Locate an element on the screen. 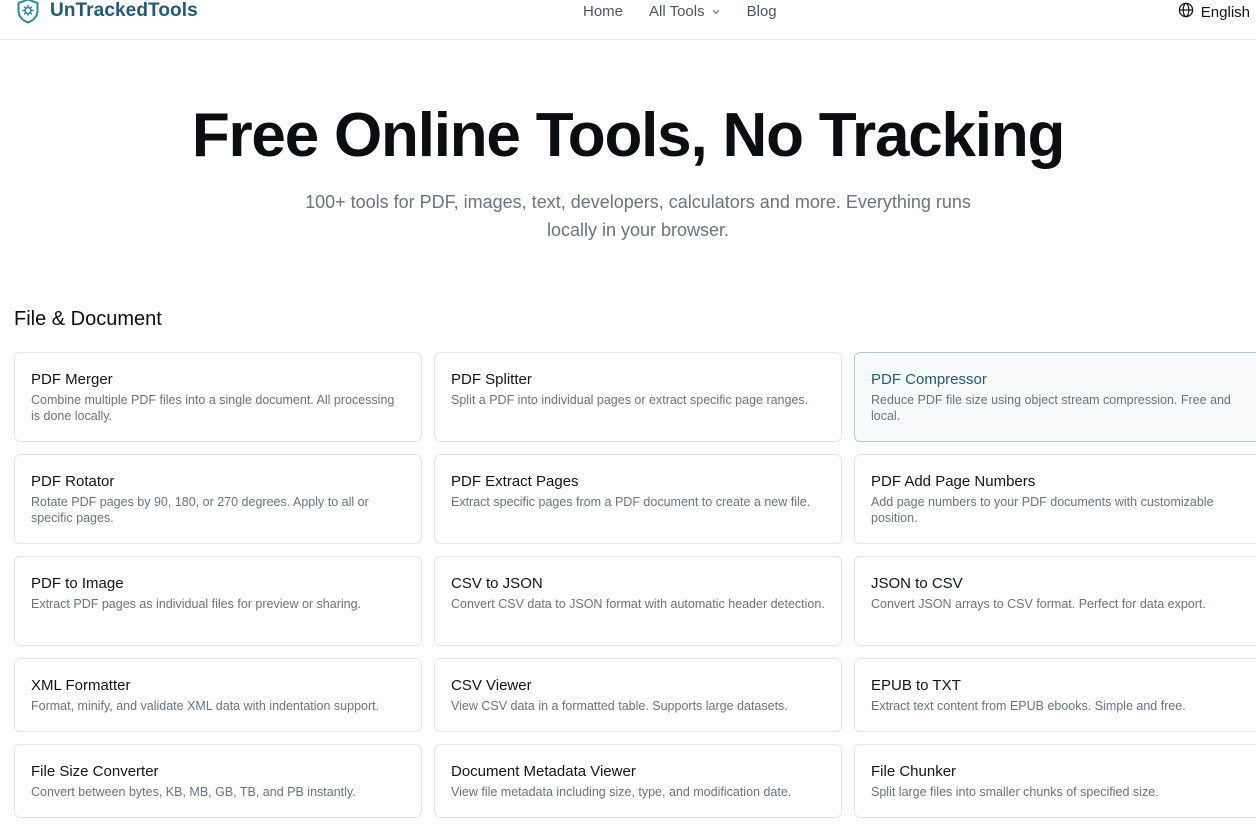  card-title: Document Metadata Viewer is located at coordinates (543, 771).